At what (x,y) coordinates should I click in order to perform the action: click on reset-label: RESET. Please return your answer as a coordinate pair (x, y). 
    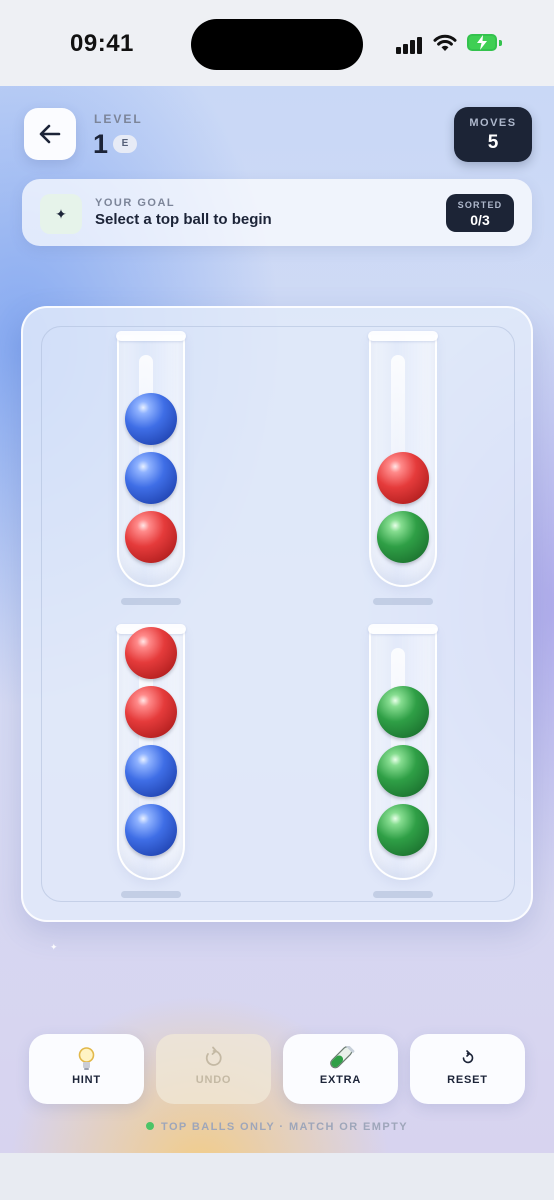
    Looking at the image, I should click on (467, 1080).